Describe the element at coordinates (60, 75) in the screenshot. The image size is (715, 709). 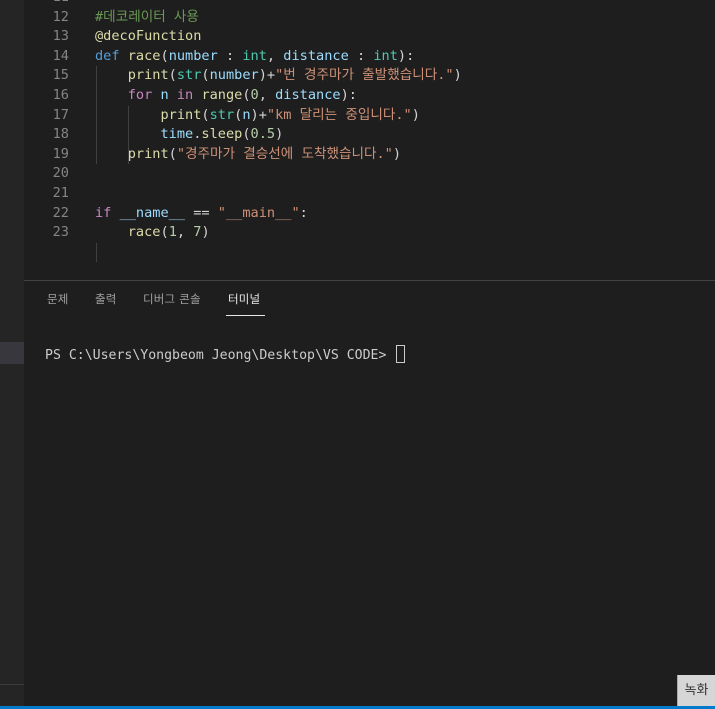
I see `line-number: 15` at that location.